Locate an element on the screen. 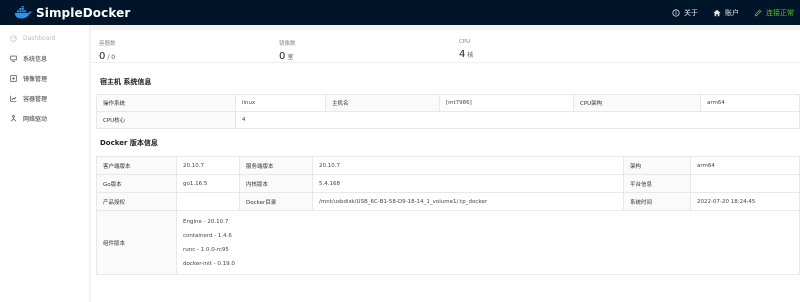 This screenshot has width=800, height=302. hostname-value: [mt7986] is located at coordinates (506, 103).